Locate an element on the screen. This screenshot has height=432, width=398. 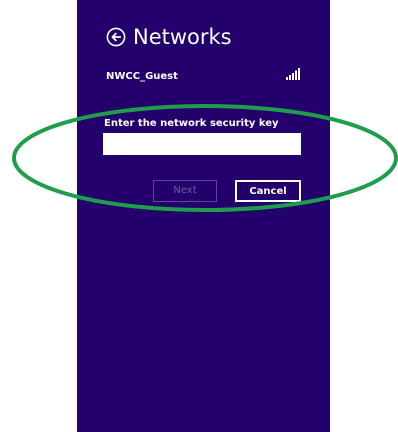
network-name: NWCC_Guest is located at coordinates (142, 76).